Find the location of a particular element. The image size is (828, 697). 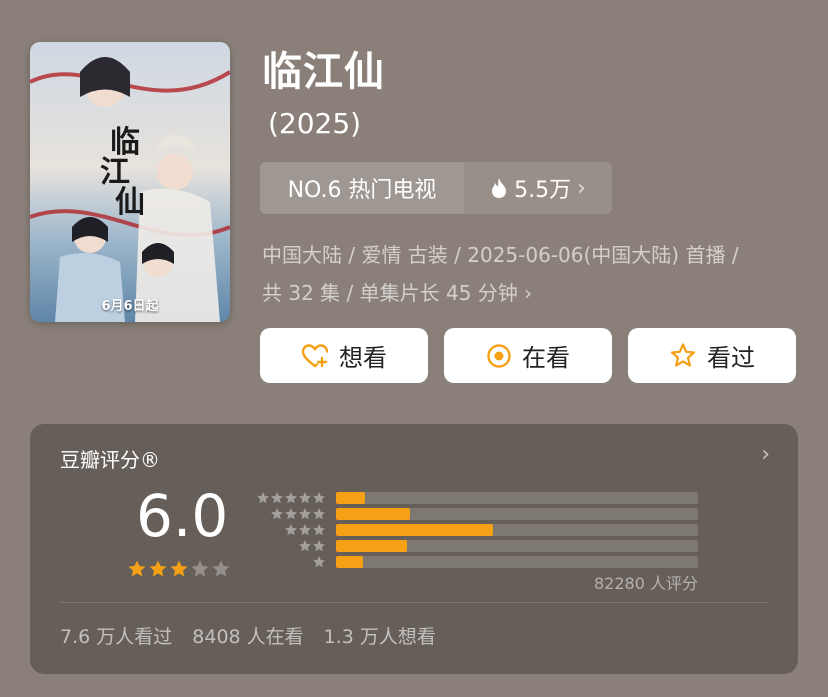

watched-label: 看过 is located at coordinates (731, 358).